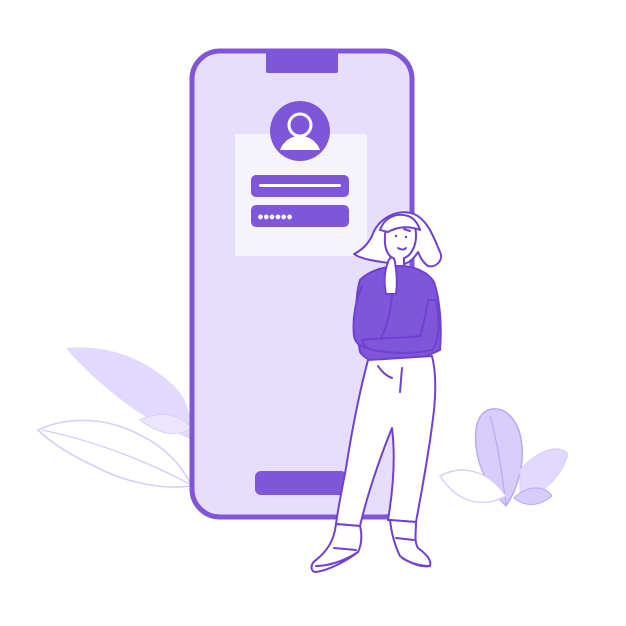 This screenshot has height=626, width=626. What do you see at coordinates (504, 458) in the screenshot?
I see `right-plant` at bounding box center [504, 458].